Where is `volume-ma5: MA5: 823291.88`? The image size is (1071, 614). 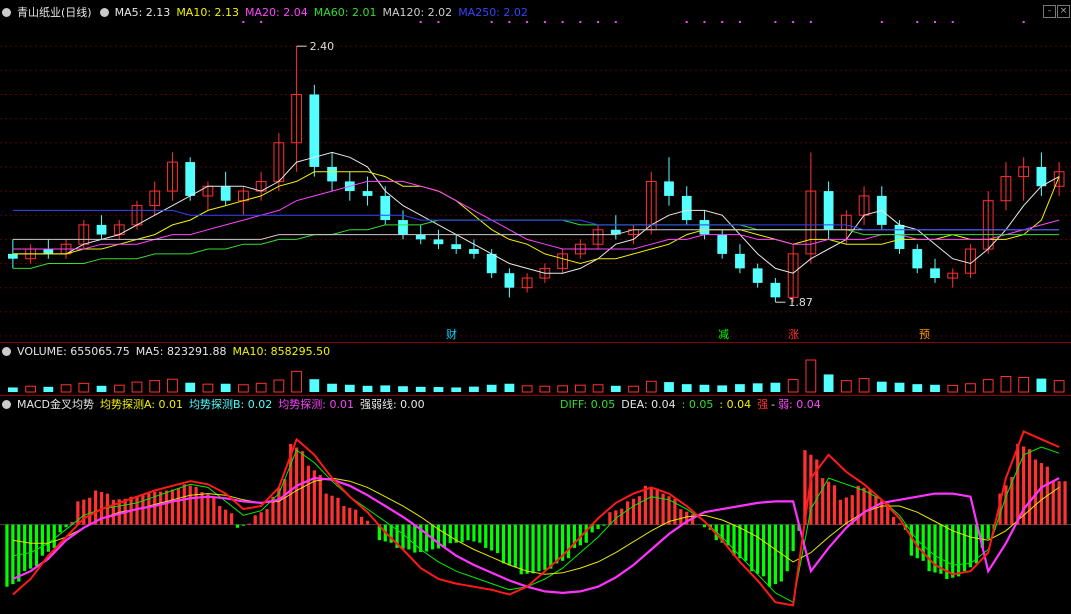 volume-ma5: MA5: 823291.88 is located at coordinates (181, 351).